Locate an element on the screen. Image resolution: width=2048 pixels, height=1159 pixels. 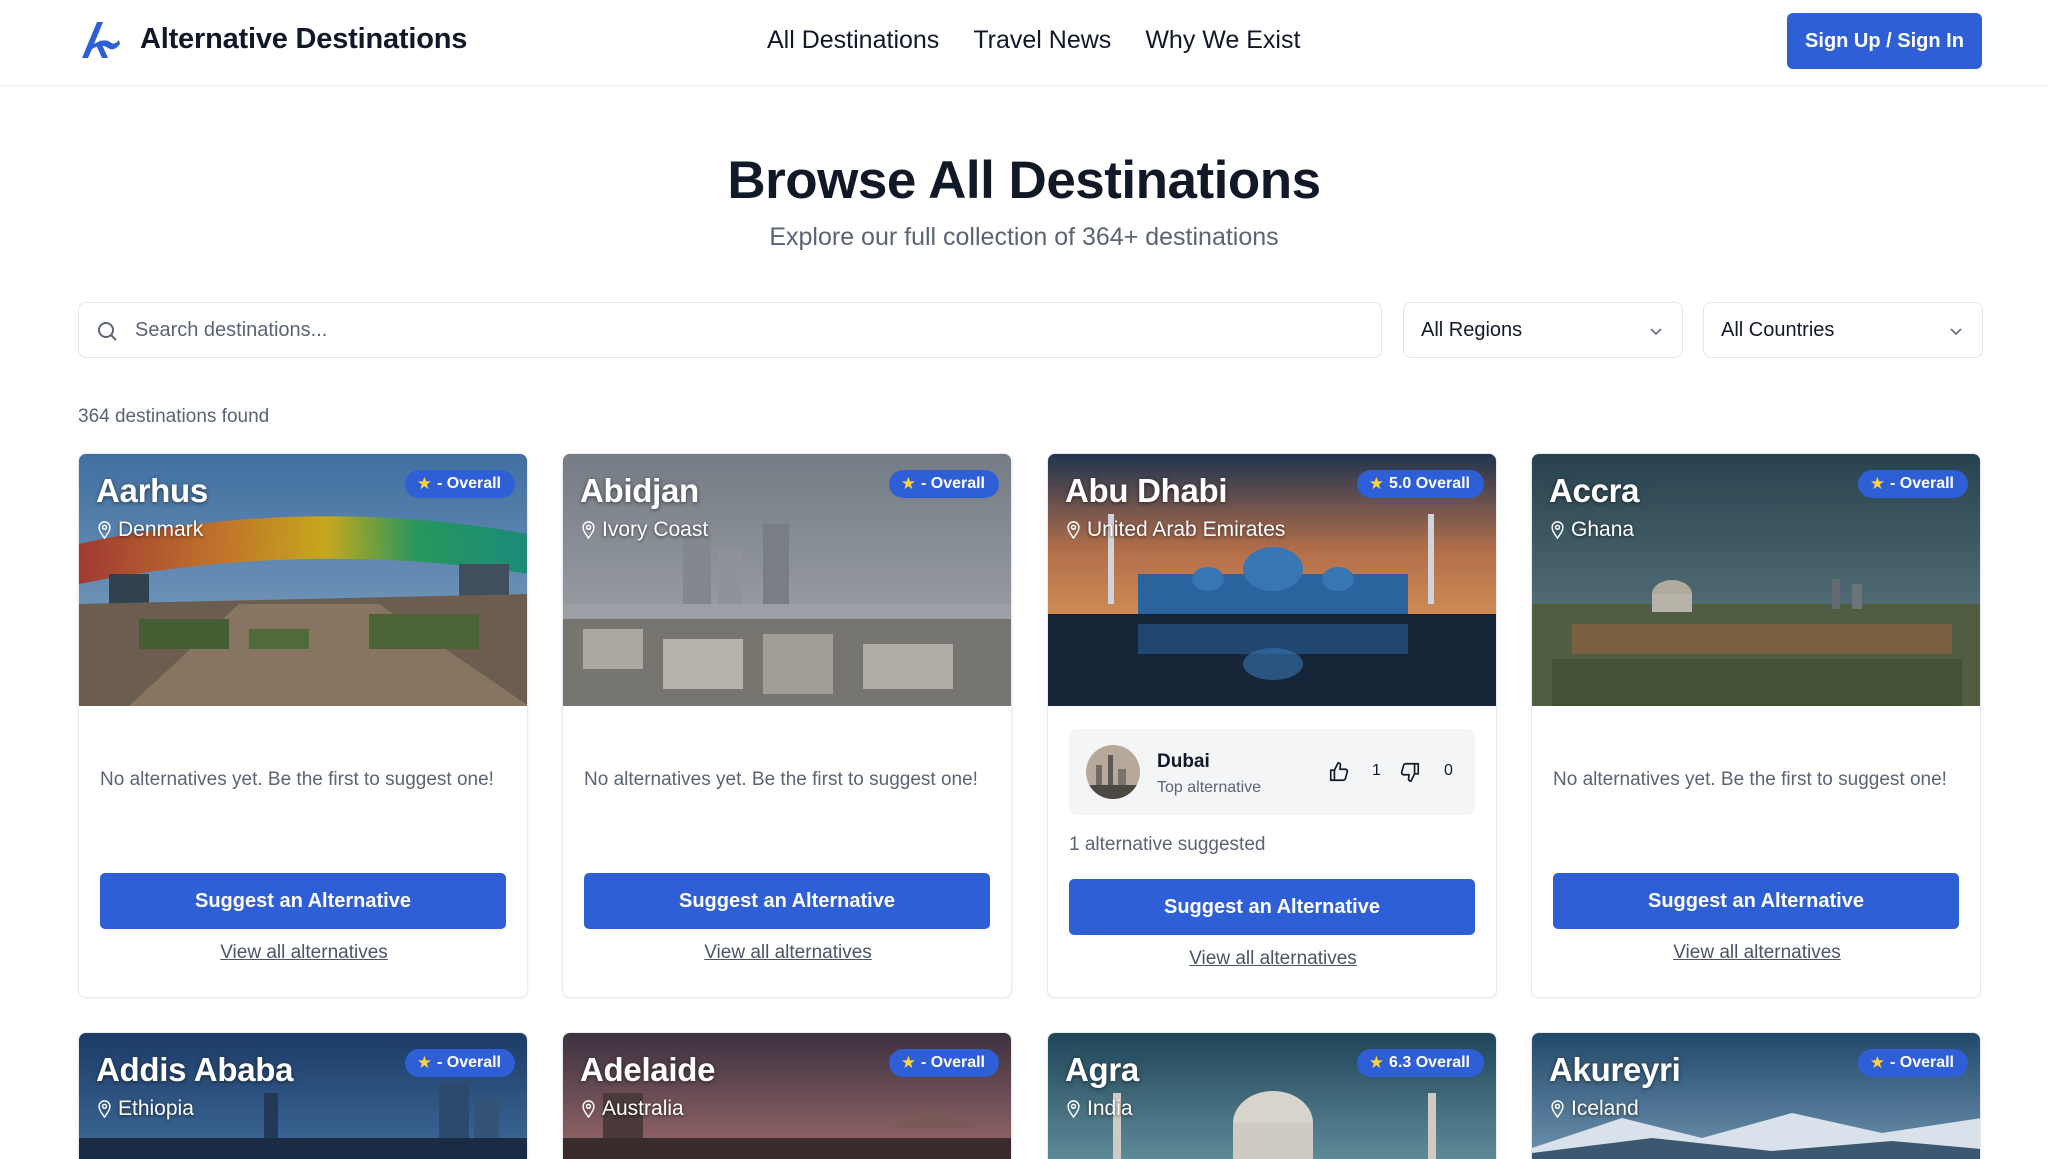
card-country: Iceland is located at coordinates (1594, 1109).